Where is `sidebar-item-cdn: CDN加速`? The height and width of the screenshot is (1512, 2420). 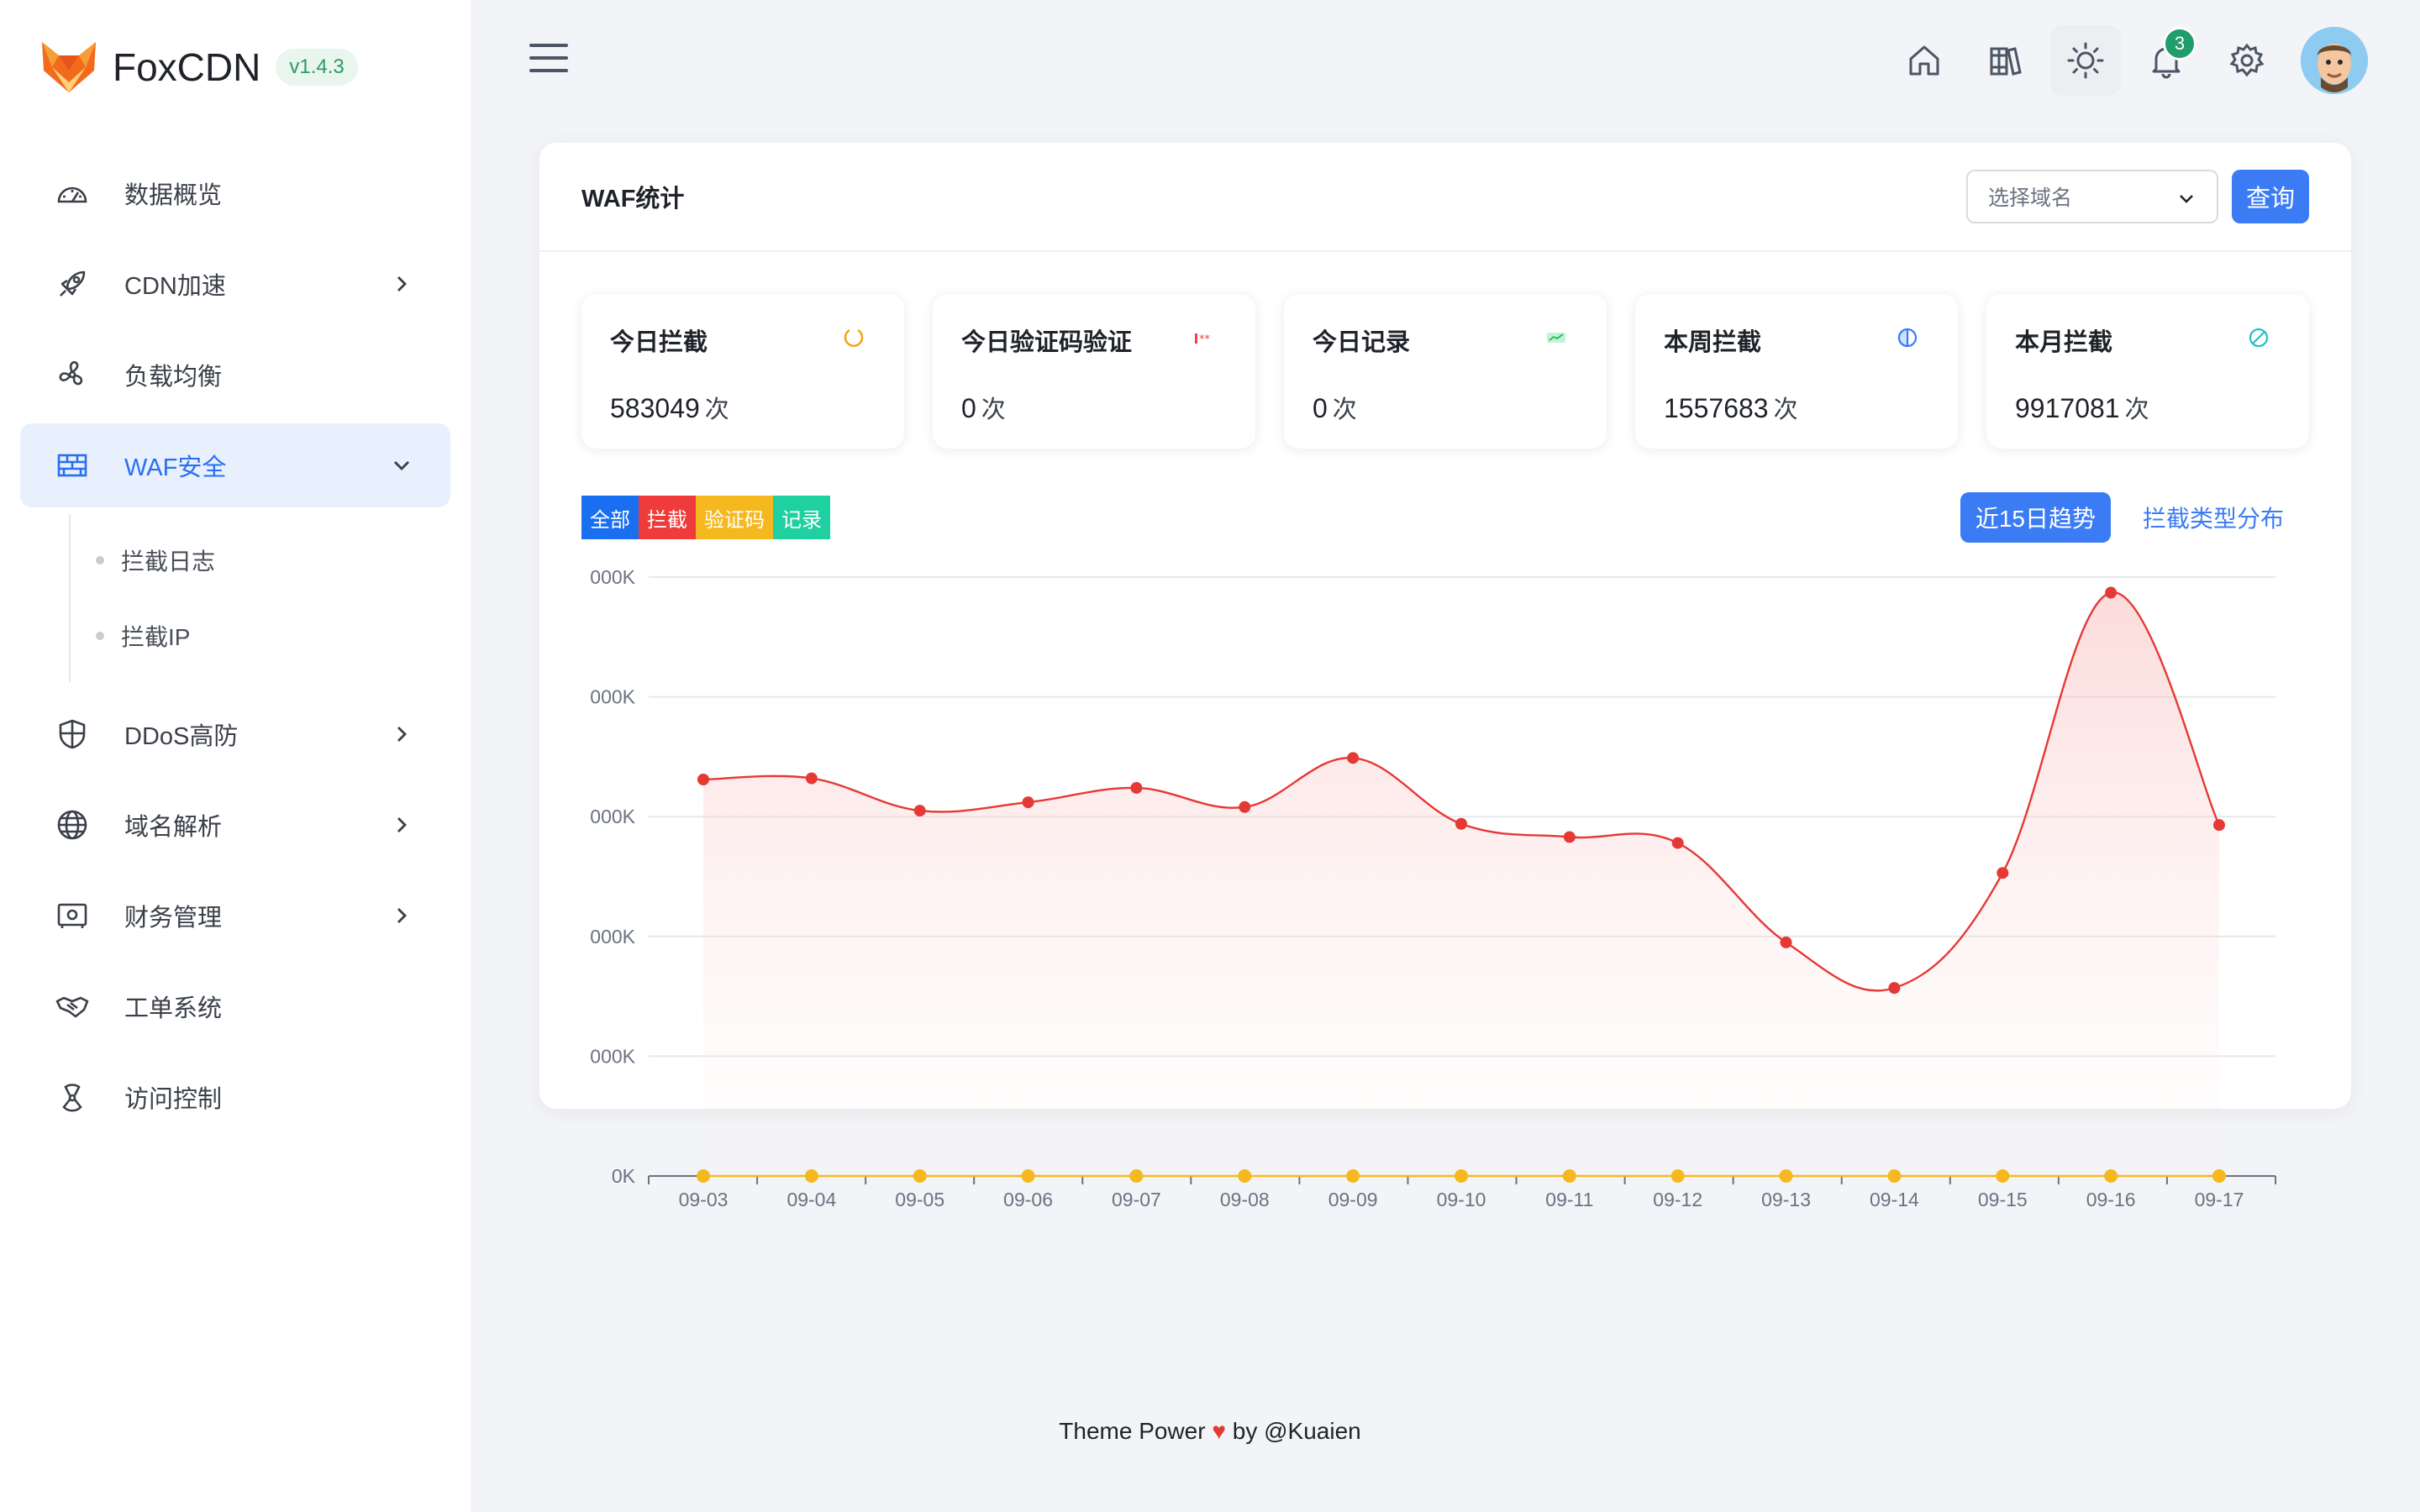 sidebar-item-cdn: CDN加速 is located at coordinates (235, 284).